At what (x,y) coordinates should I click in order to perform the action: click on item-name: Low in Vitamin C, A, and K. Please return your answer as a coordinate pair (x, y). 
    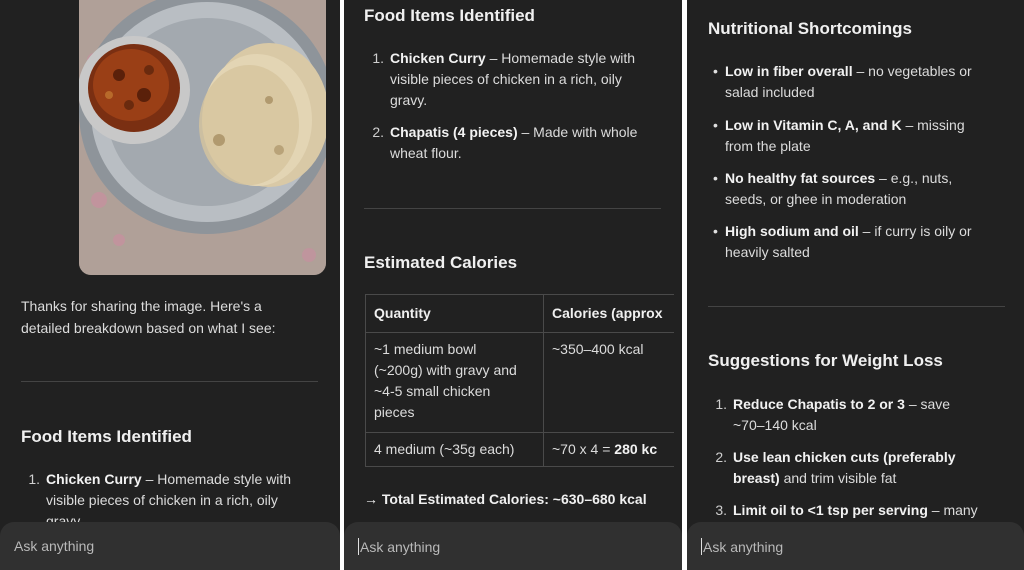
    Looking at the image, I should click on (813, 125).